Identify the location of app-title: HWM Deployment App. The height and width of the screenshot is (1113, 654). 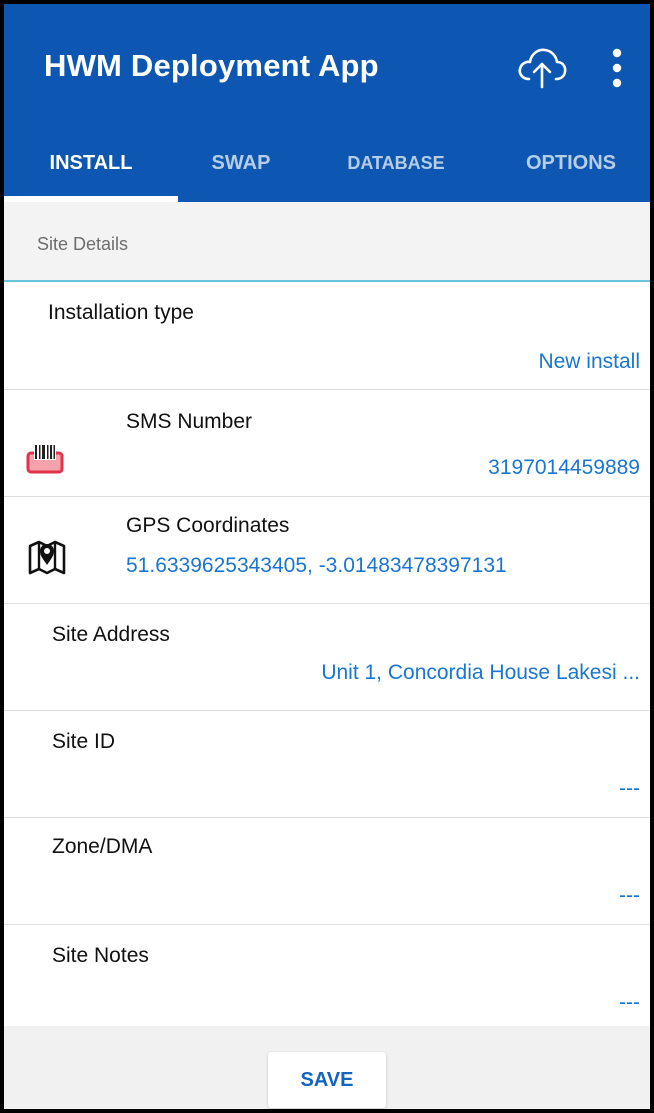
(211, 65).